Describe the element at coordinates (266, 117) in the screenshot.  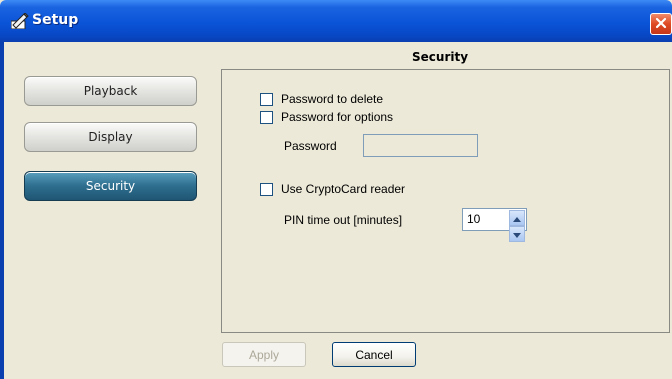
I see `password-for-options-checkbox` at that location.